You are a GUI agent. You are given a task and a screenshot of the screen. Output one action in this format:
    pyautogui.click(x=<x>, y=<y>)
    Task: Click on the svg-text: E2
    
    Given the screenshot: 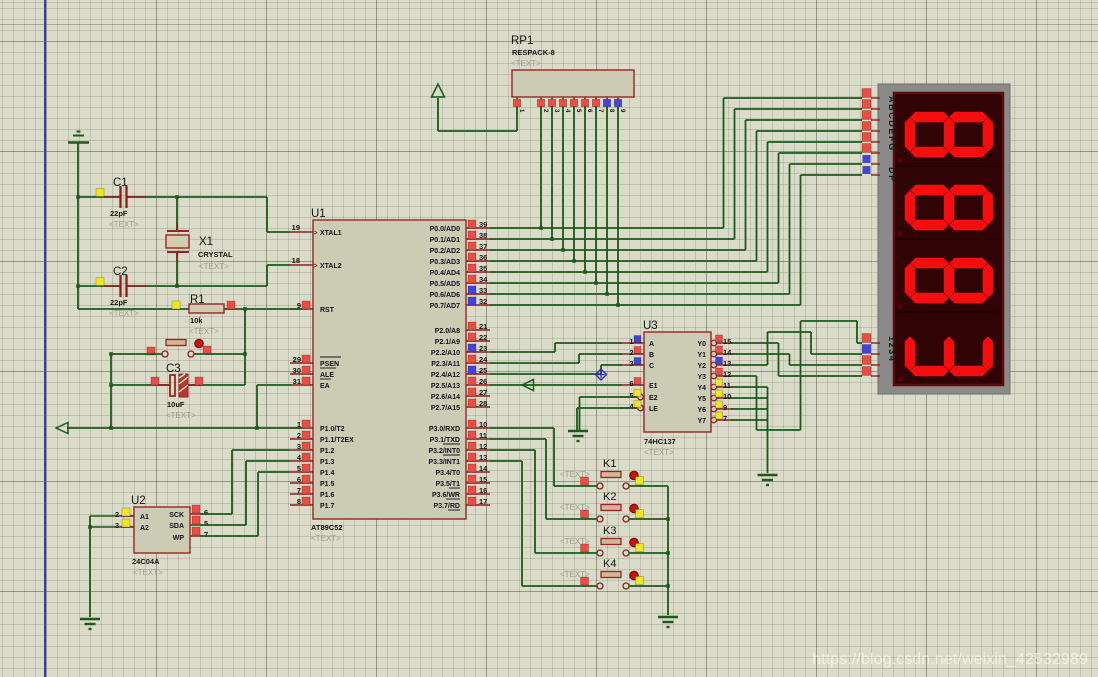 What is the action you would take?
    pyautogui.click(x=653, y=398)
    